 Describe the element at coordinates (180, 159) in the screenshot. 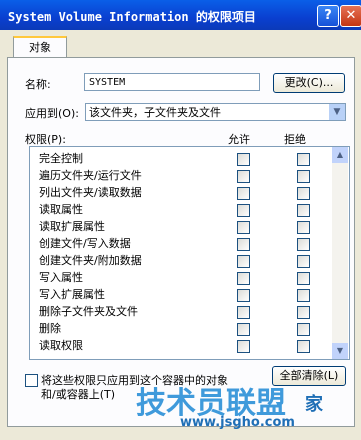

I see `list-item: 完全控制` at that location.